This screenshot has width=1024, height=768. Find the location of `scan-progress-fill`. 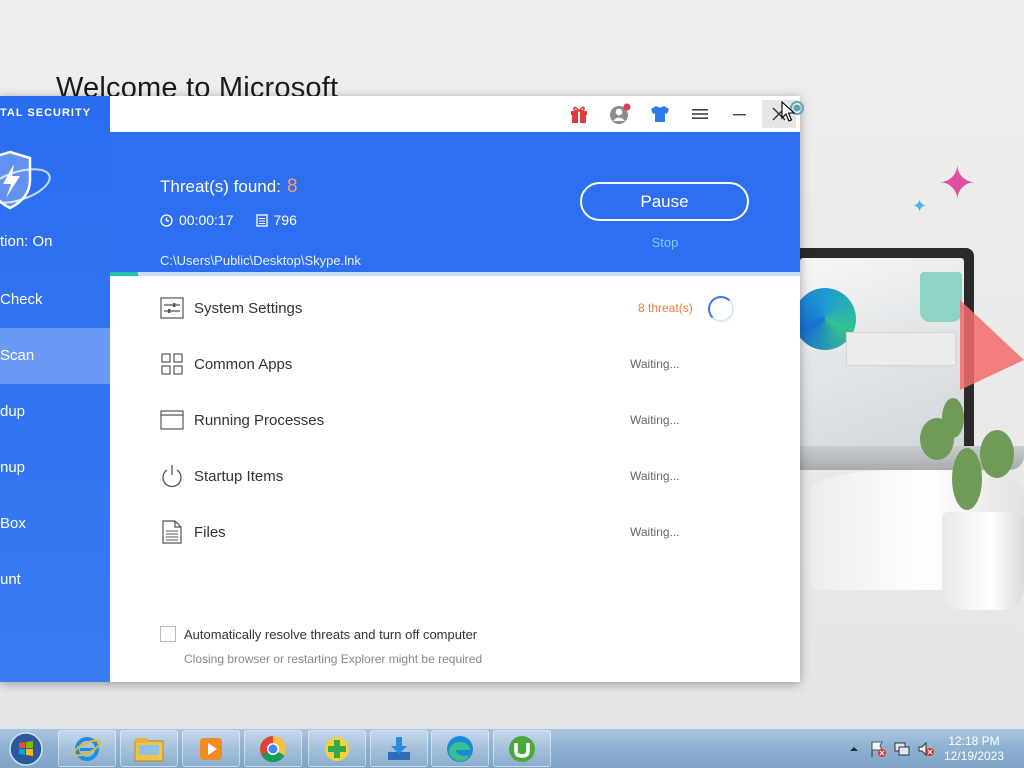

scan-progress-fill is located at coordinates (124, 274).